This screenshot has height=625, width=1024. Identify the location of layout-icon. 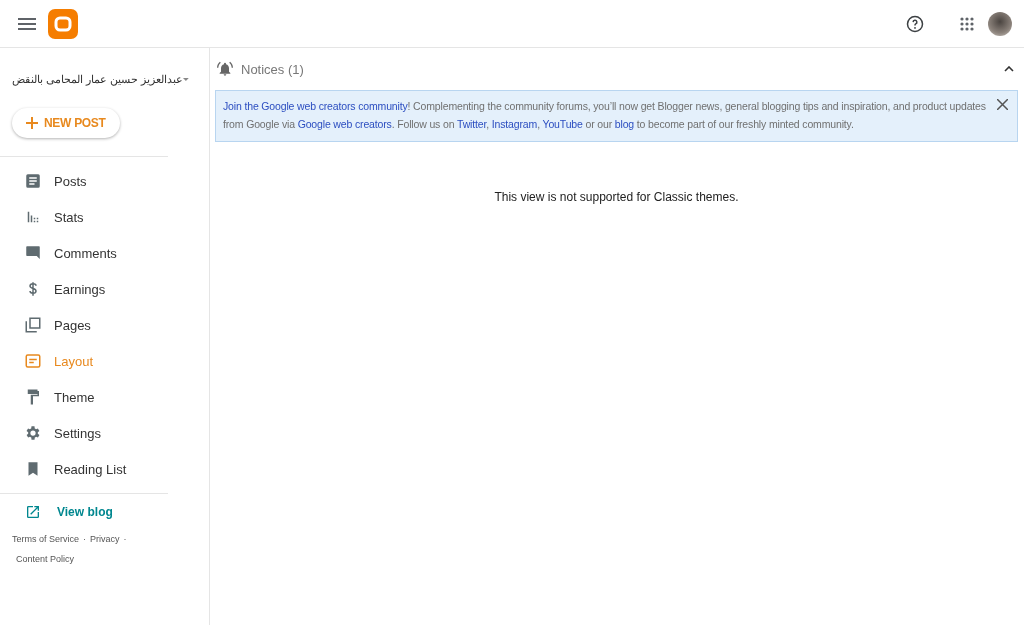
(33, 361).